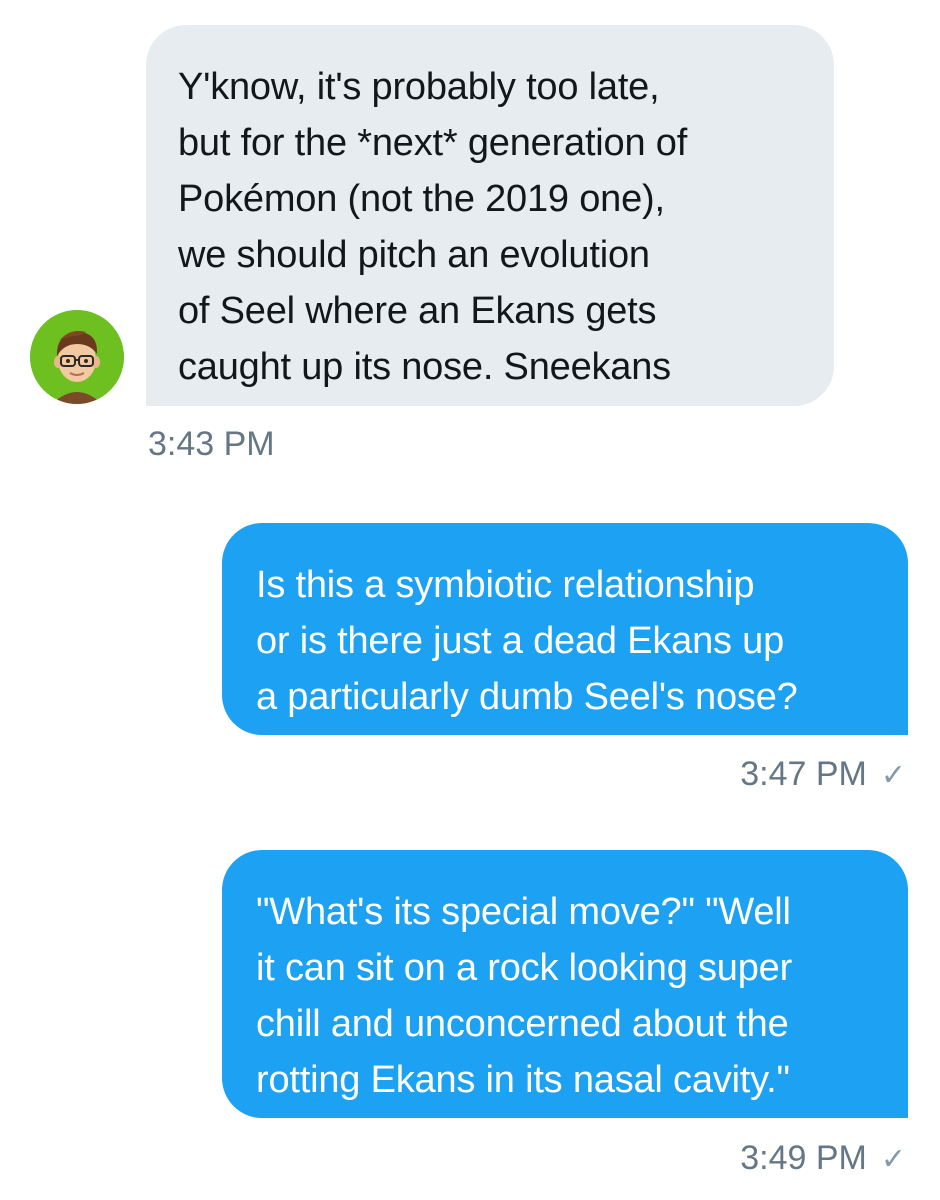 This screenshot has height=1200, width=940. I want to click on message-text-line: Is this a symbiotic relationship, so click(505, 585).